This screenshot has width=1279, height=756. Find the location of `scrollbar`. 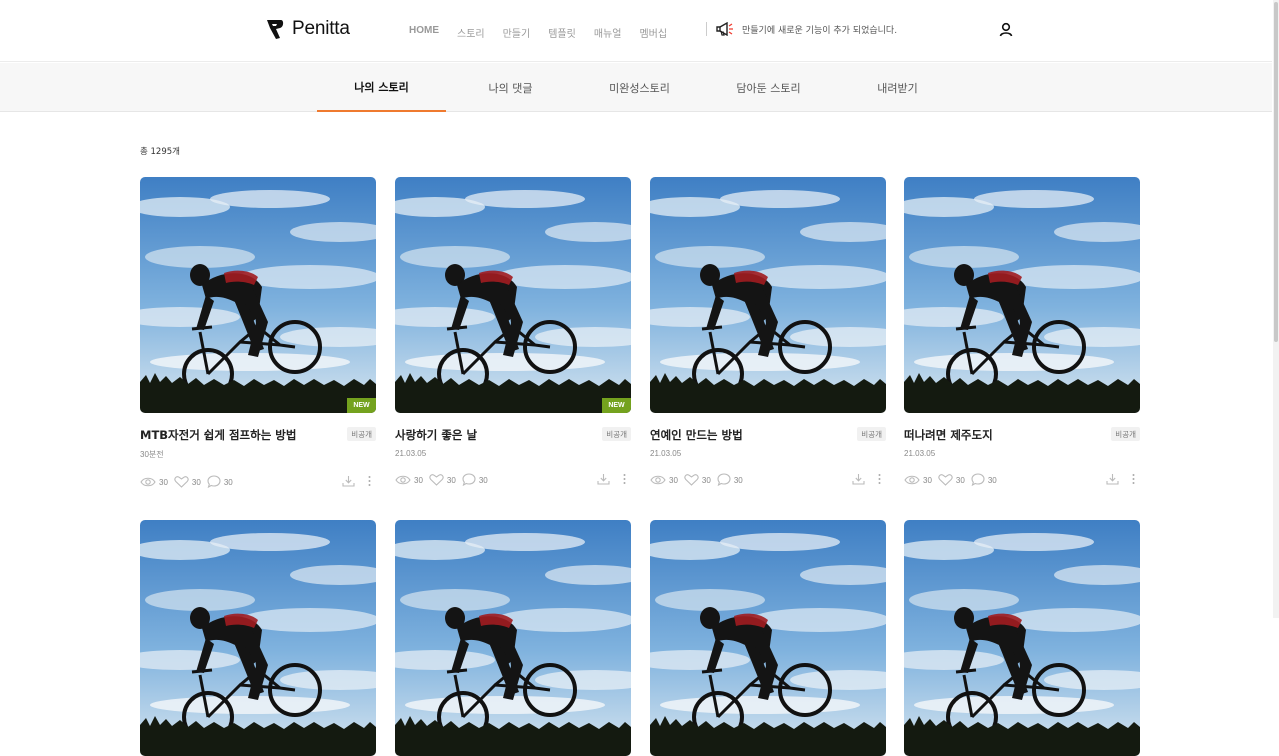

scrollbar is located at coordinates (1276, 309).